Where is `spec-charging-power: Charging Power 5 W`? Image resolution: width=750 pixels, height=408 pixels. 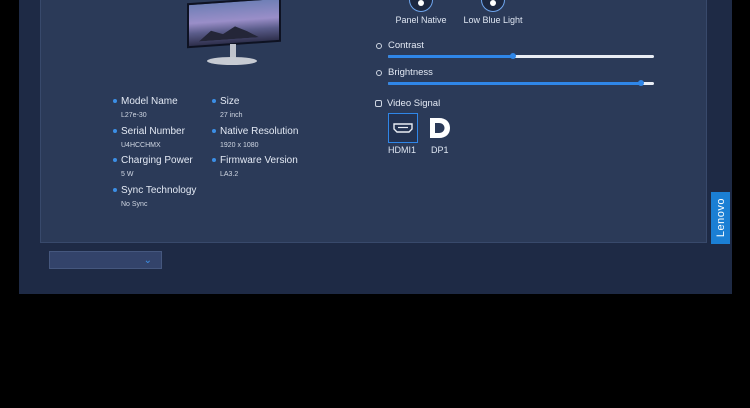
spec-charging-power: Charging Power 5 W is located at coordinates (153, 166).